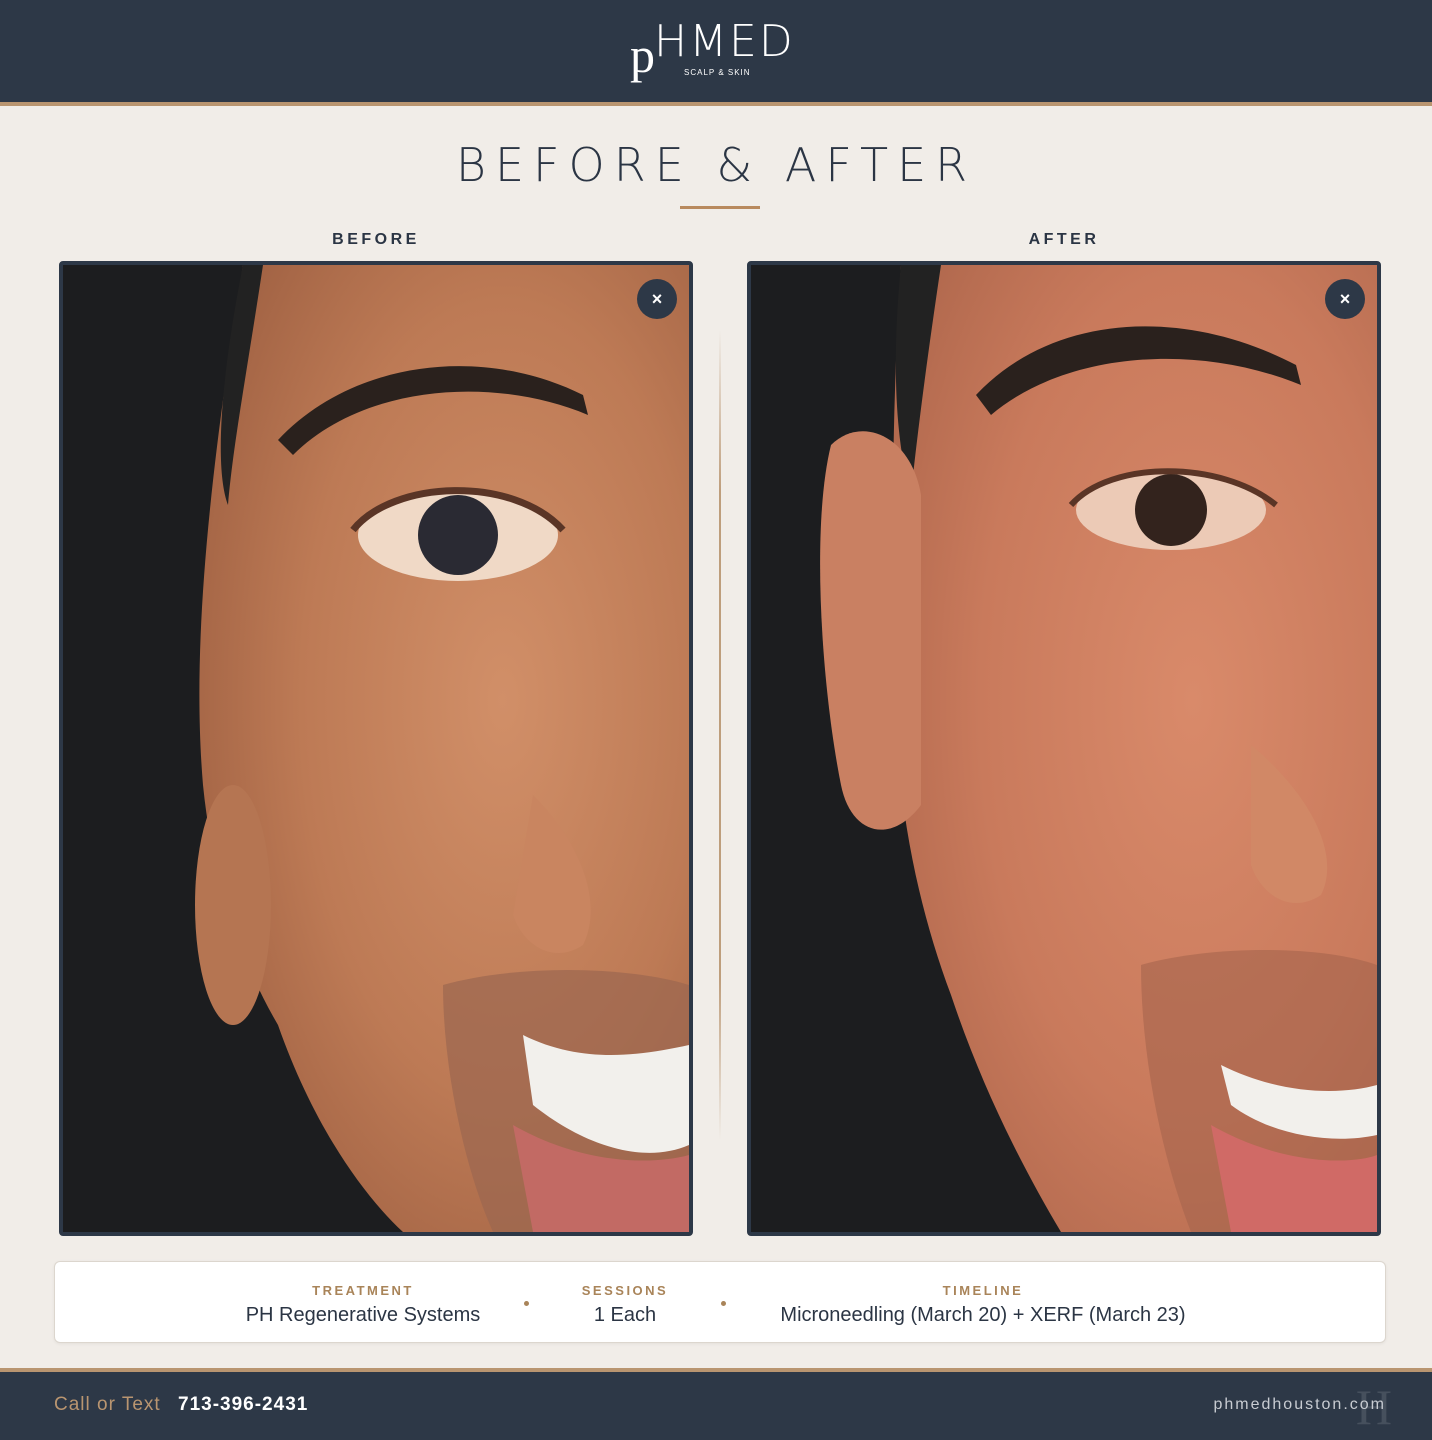 This screenshot has height=1440, width=1432. I want to click on before-close-button: ×, so click(657, 299).